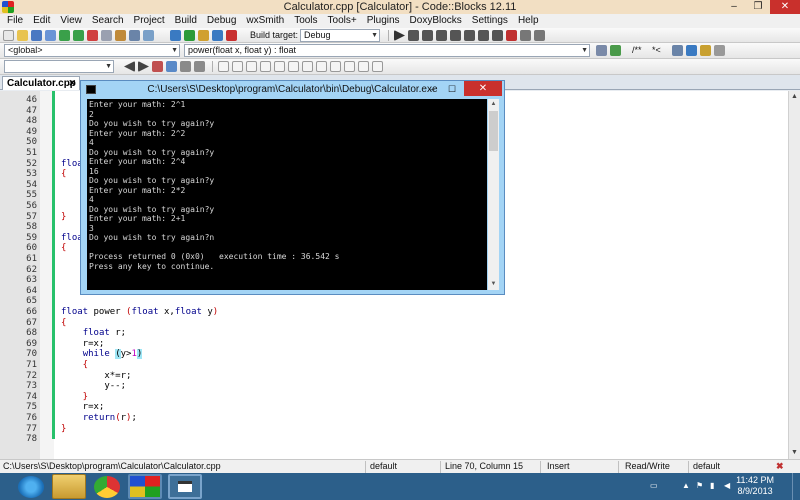 The height and width of the screenshot is (500, 800). Describe the element at coordinates (157, 66) in the screenshot. I see `clear-search-icon` at that location.